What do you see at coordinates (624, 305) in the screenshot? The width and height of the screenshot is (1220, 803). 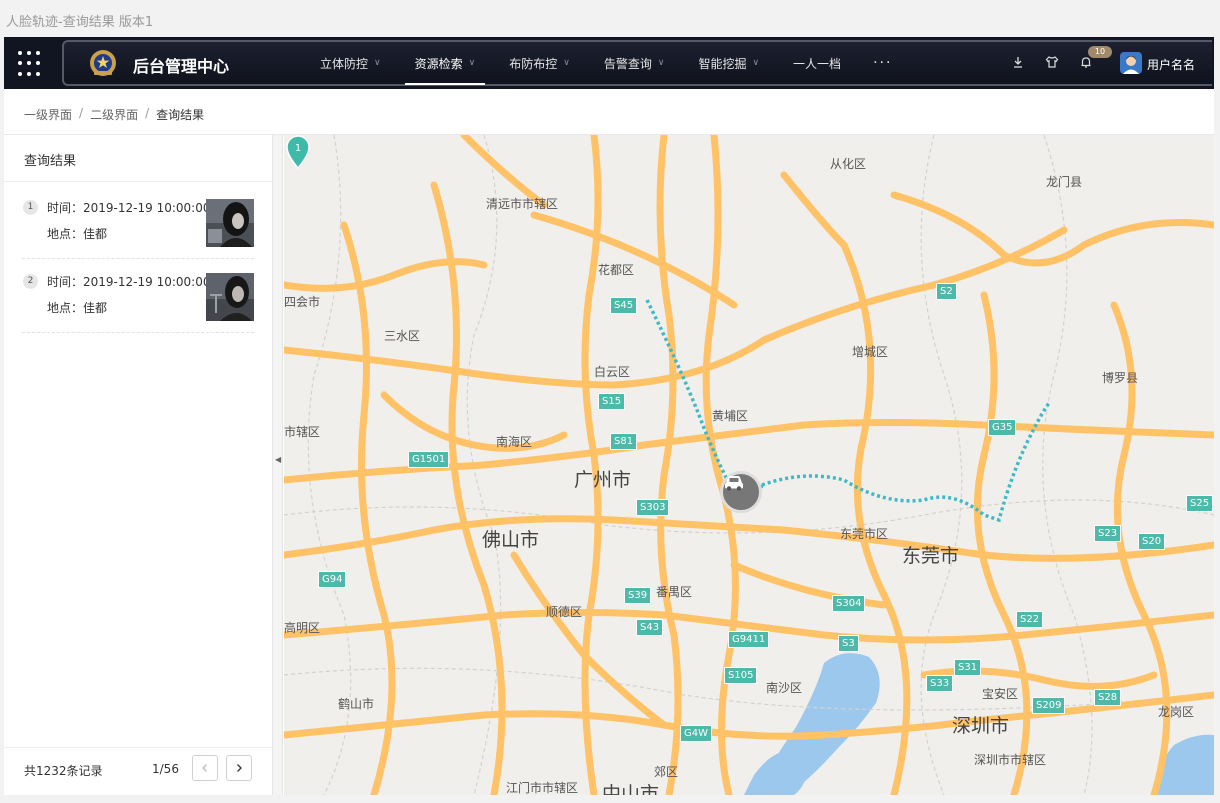 I see `road-sign: S45` at bounding box center [624, 305].